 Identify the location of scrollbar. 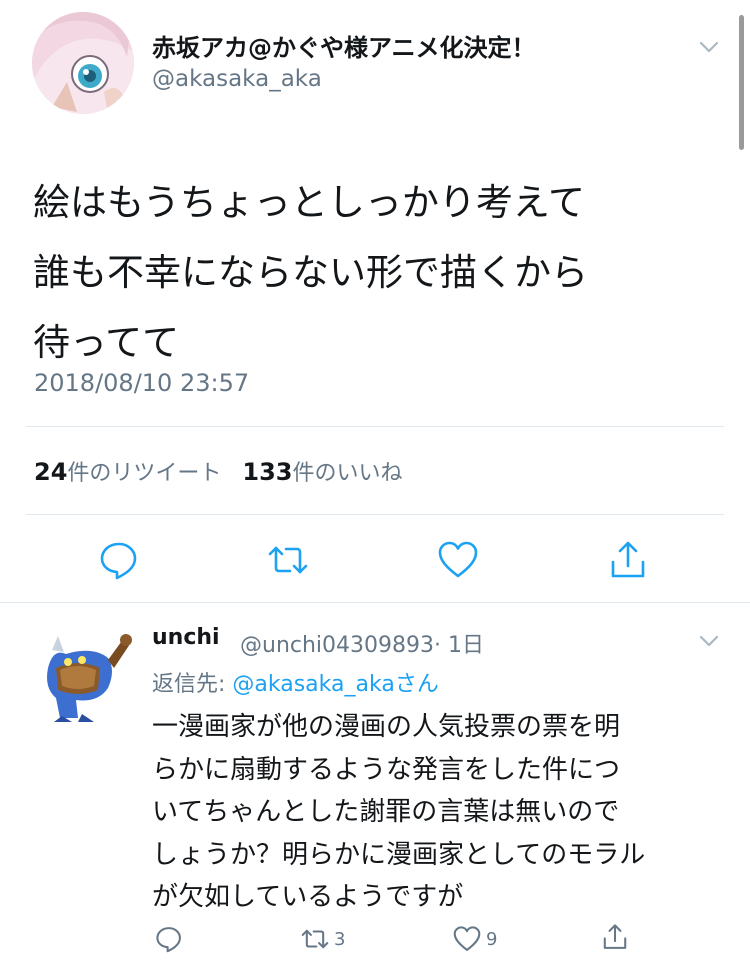
(741, 82).